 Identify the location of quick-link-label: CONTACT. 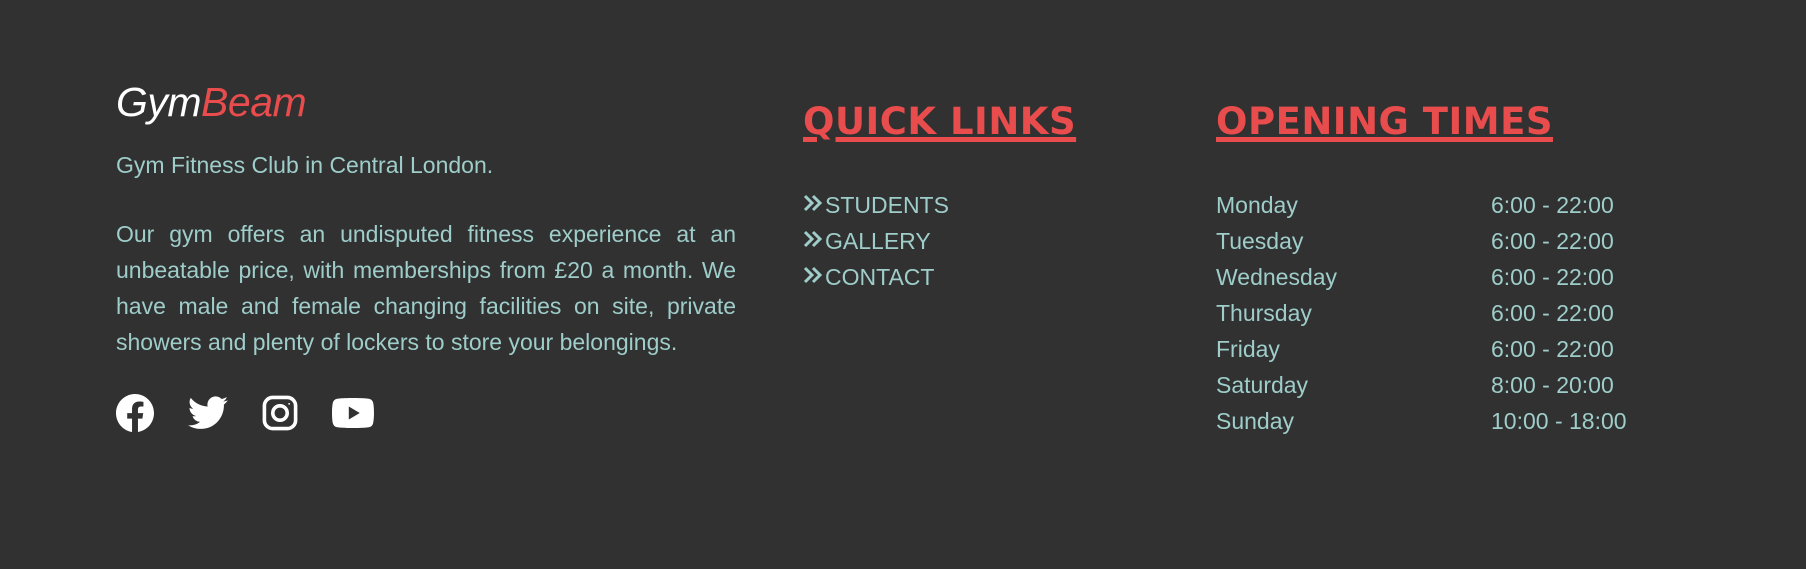
(879, 277).